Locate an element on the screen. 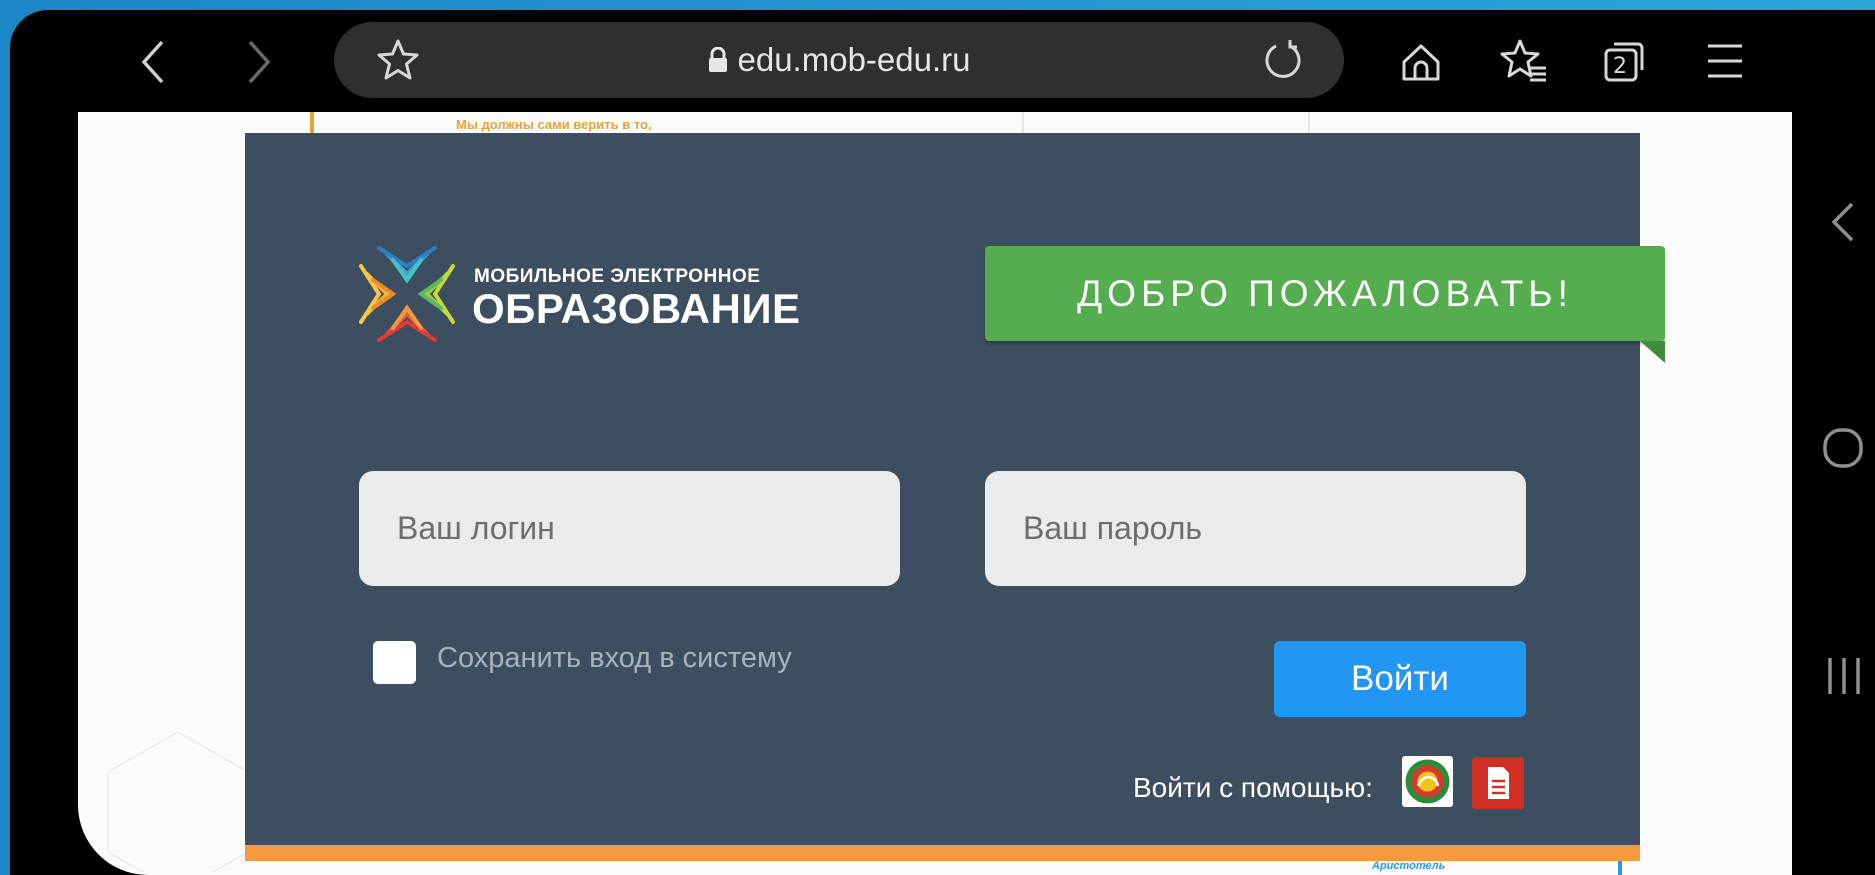 This screenshot has width=1875, height=875. tatarstan-emblem-icon is located at coordinates (1427, 781).